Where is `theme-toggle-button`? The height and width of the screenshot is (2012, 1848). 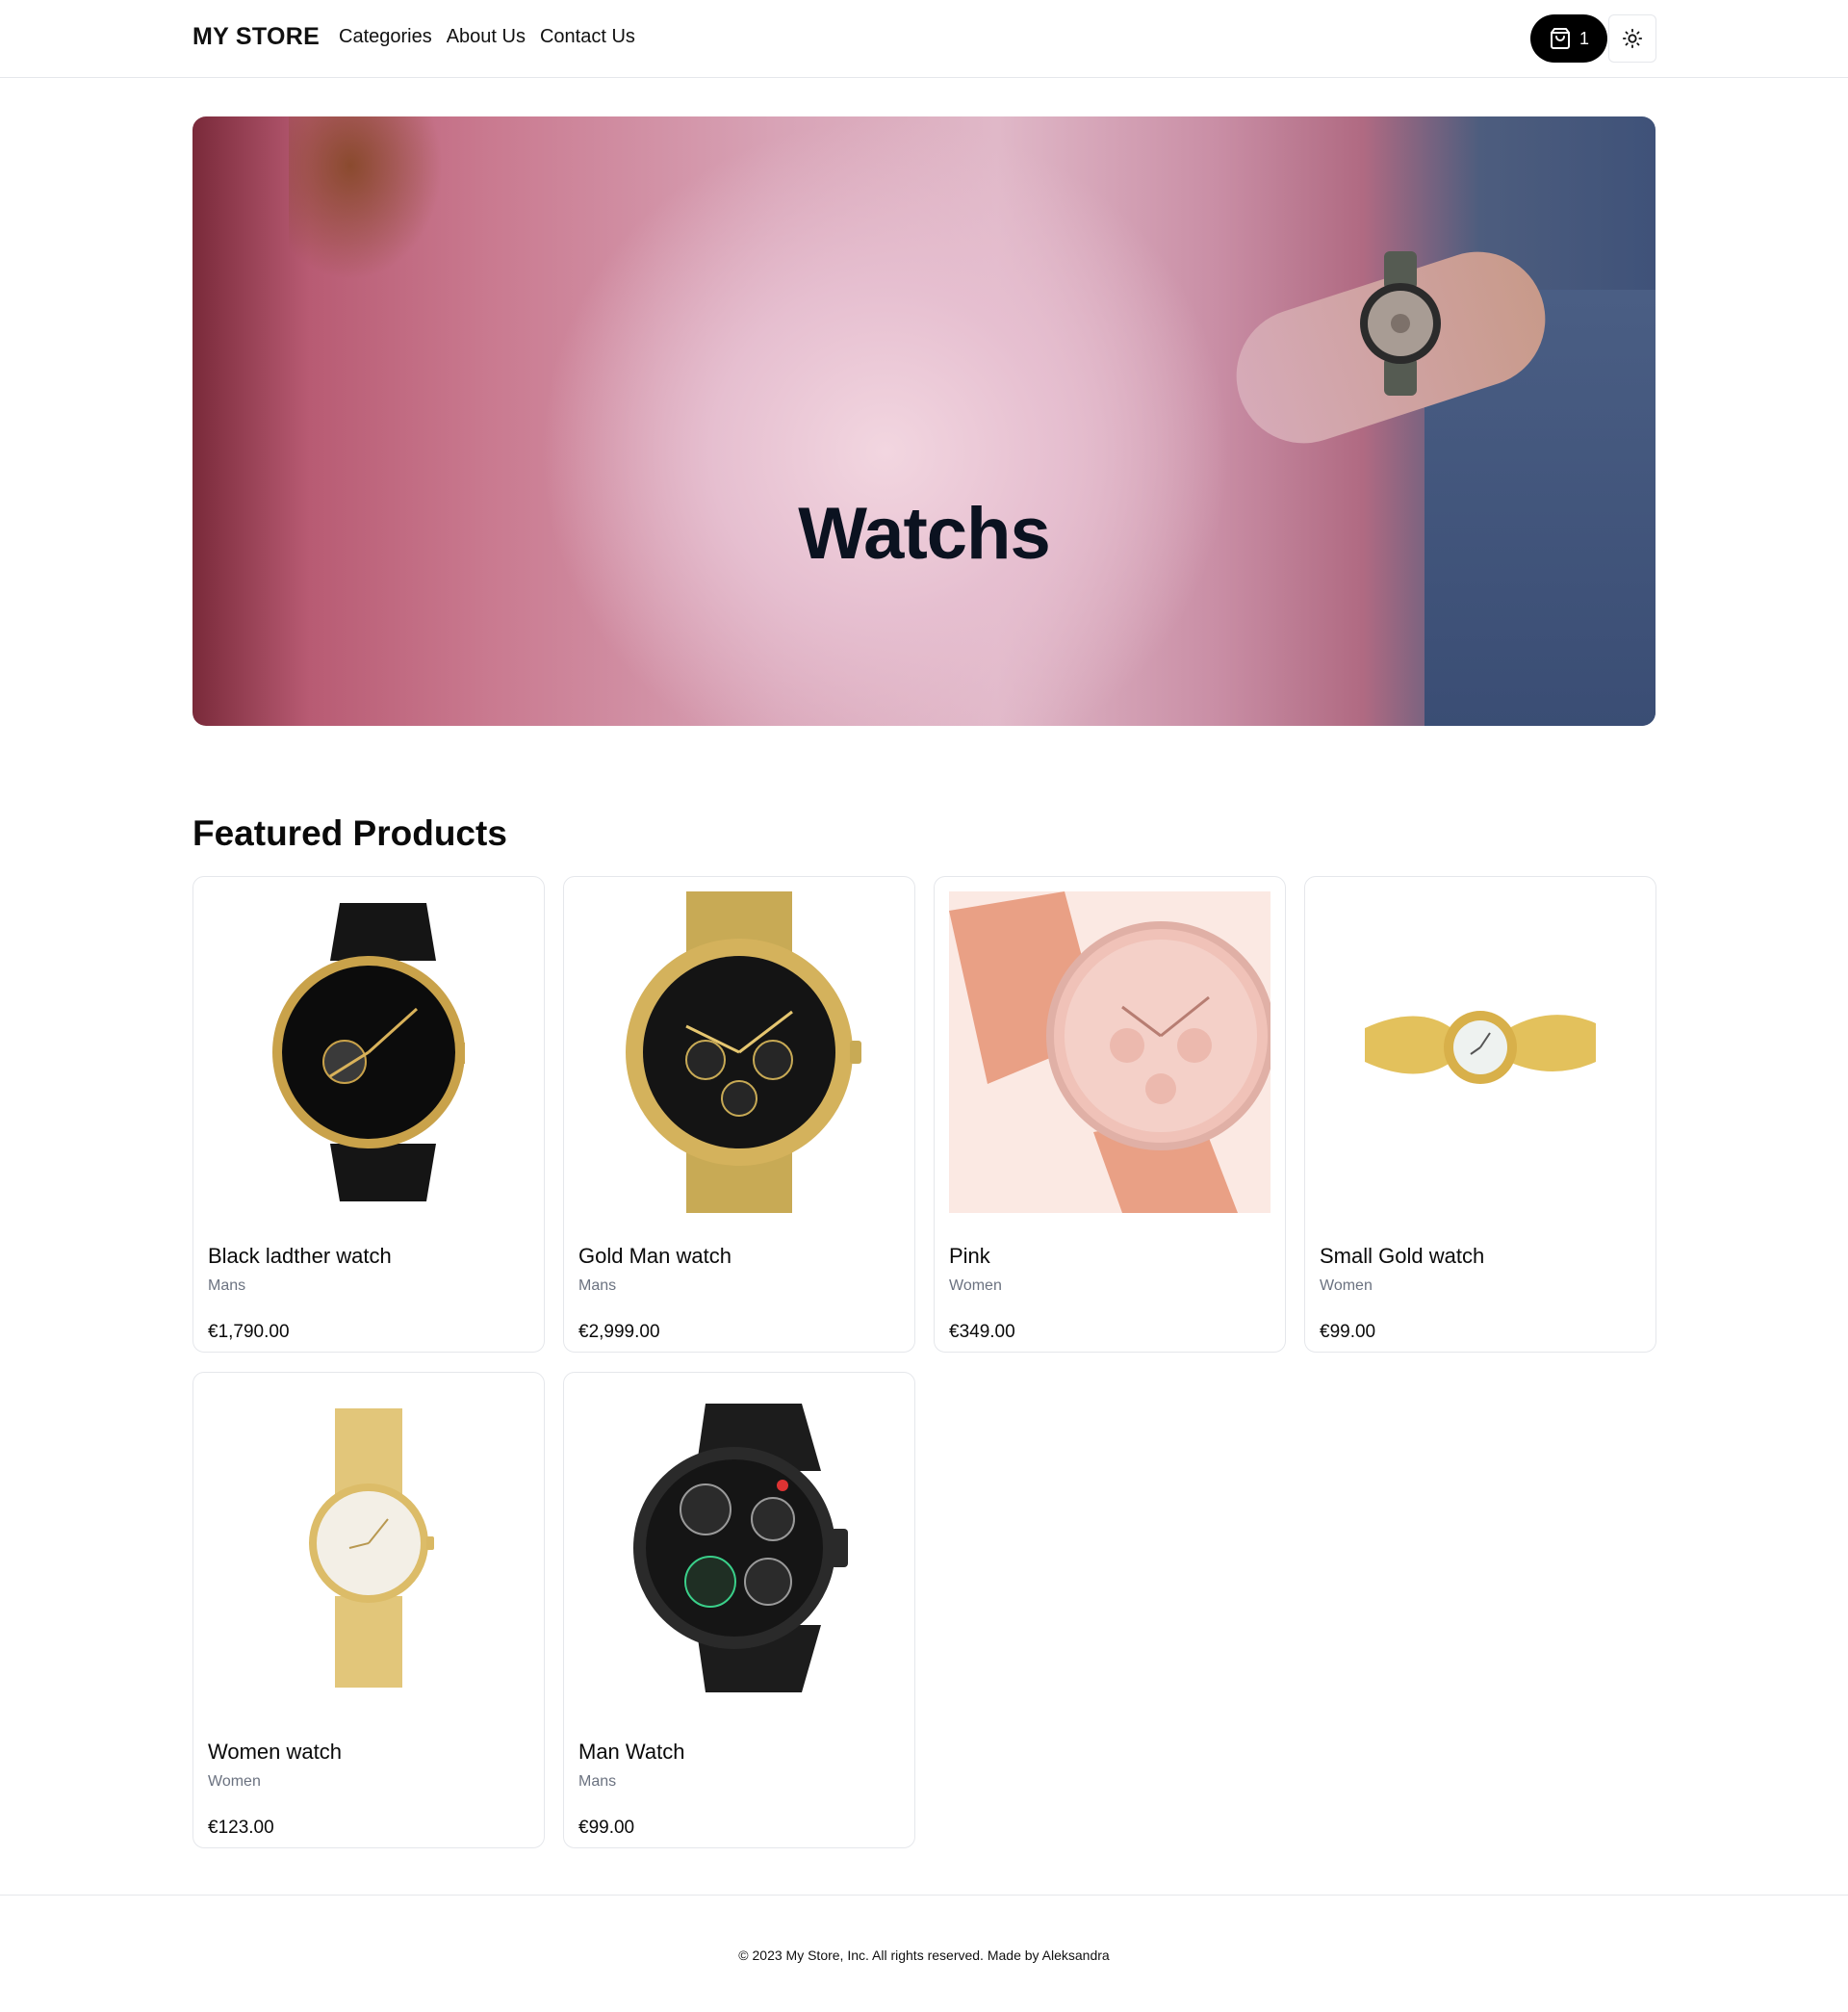 theme-toggle-button is located at coordinates (1632, 39).